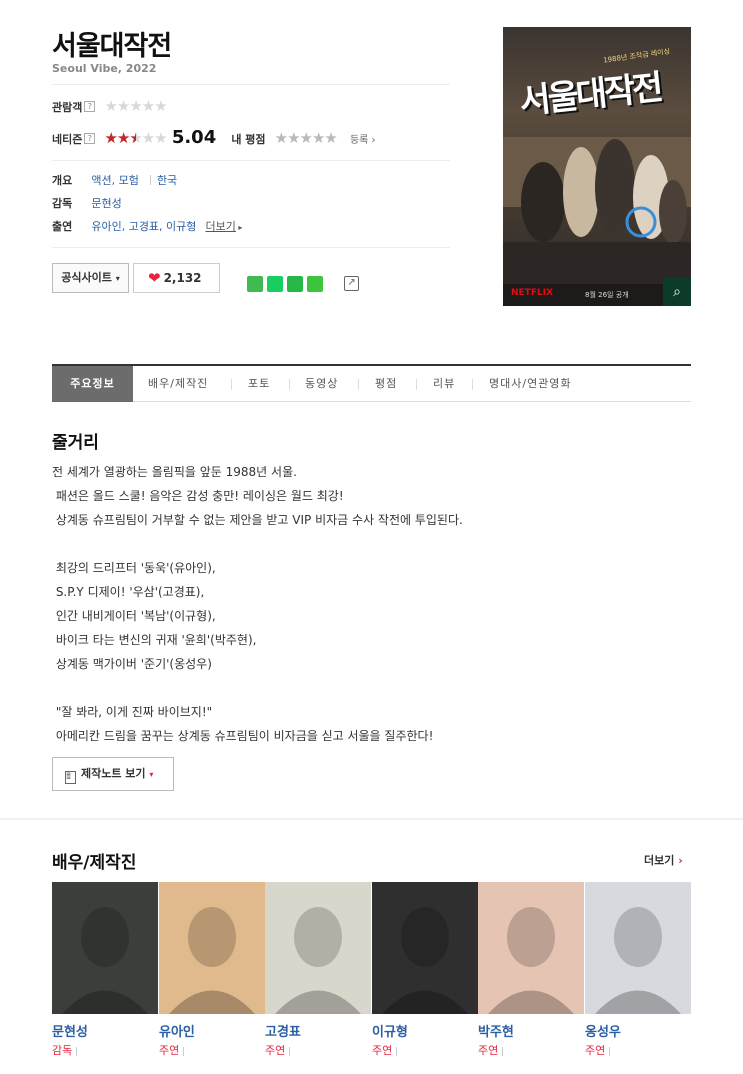  I want to click on share-icon: ↗, so click(352, 283).